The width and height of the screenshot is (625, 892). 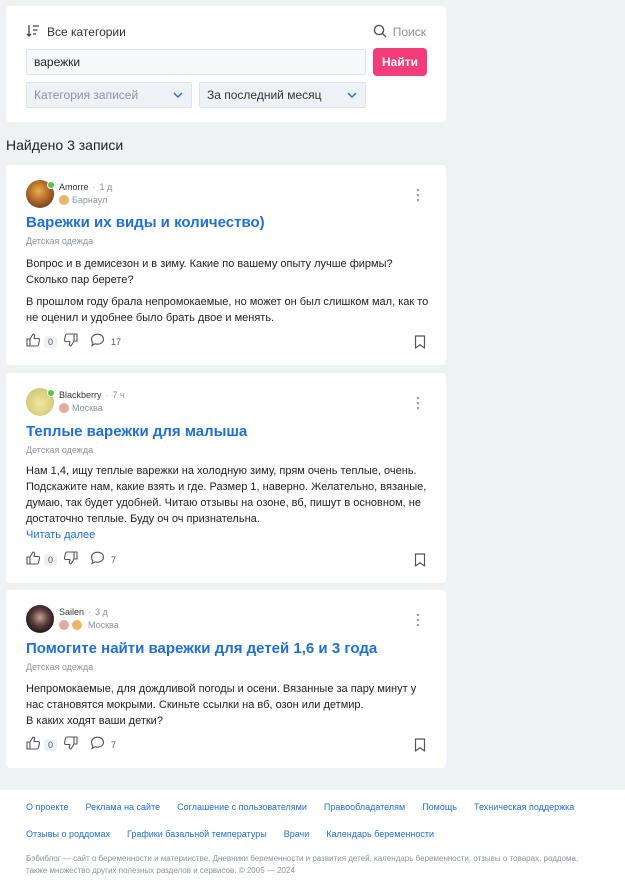 I want to click on author-name: Blackberry, so click(x=80, y=395).